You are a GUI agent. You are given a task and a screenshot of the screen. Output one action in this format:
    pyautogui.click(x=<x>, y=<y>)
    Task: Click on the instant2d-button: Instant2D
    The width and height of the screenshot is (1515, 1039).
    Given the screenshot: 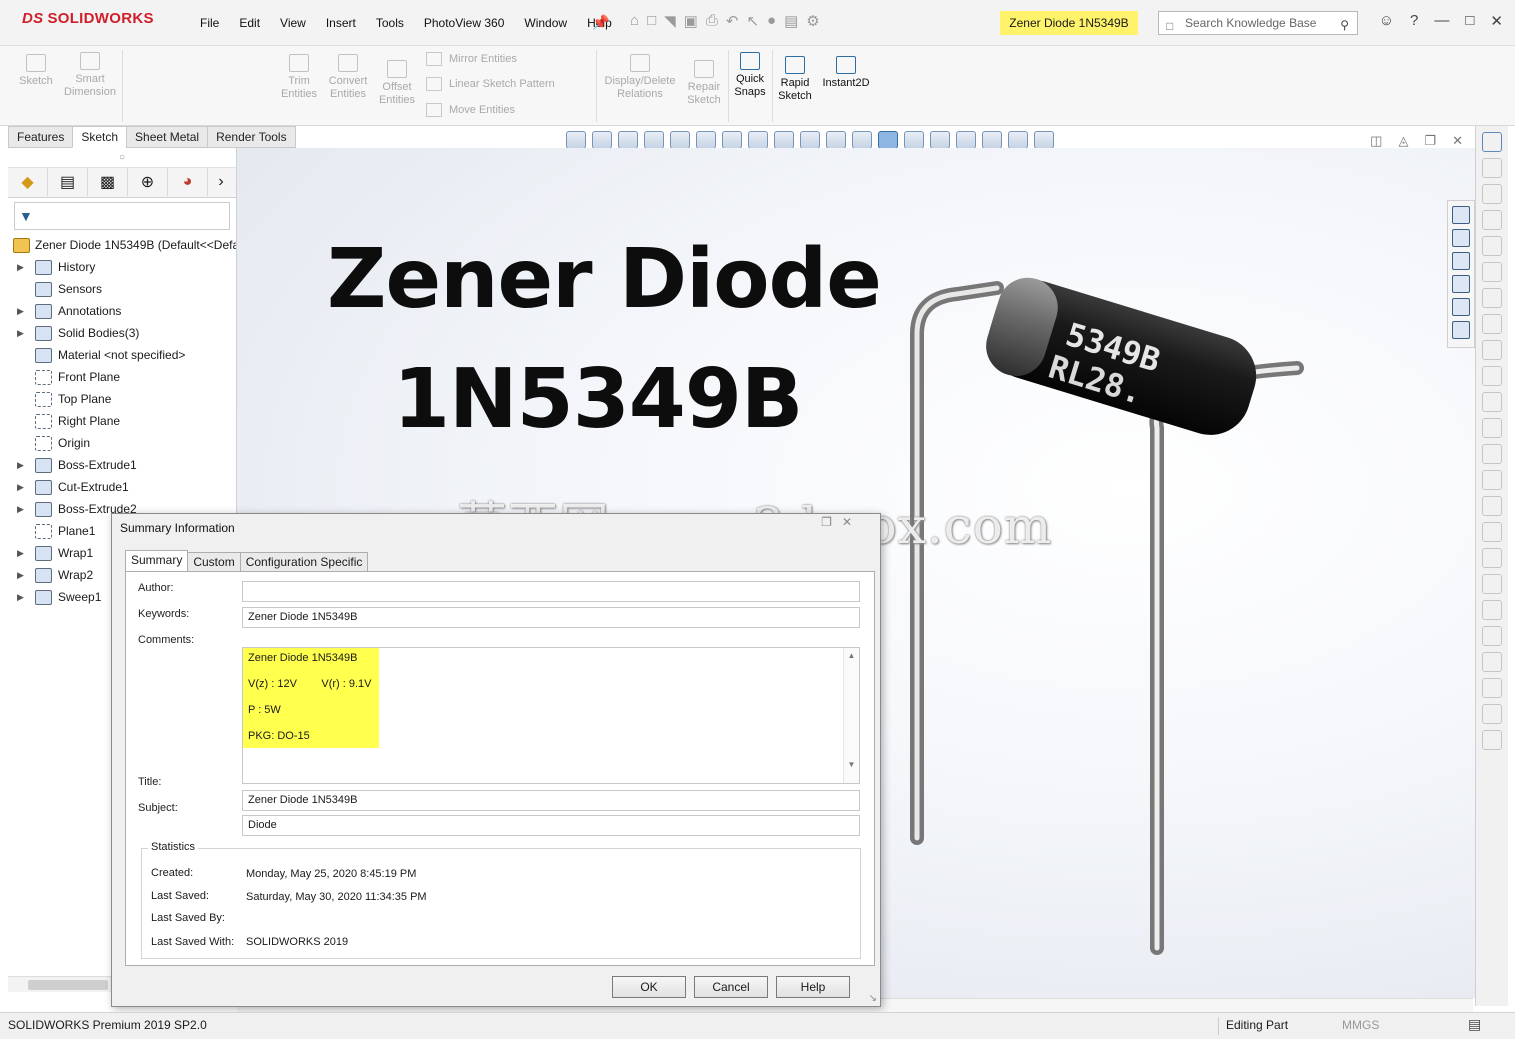 What is the action you would take?
    pyautogui.click(x=846, y=73)
    